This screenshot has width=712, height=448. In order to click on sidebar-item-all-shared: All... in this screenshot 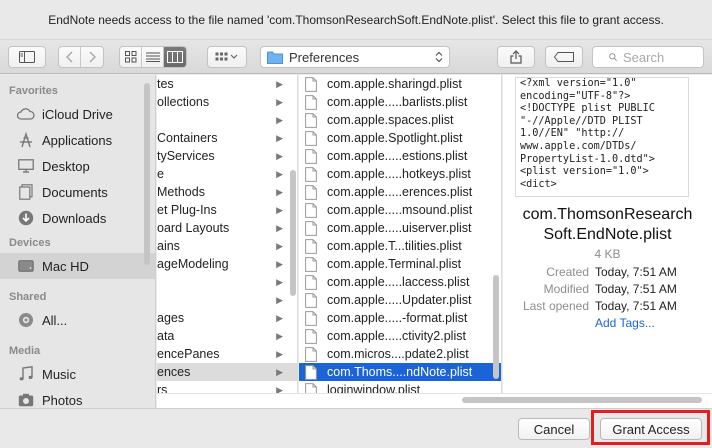, I will do `click(77, 320)`.